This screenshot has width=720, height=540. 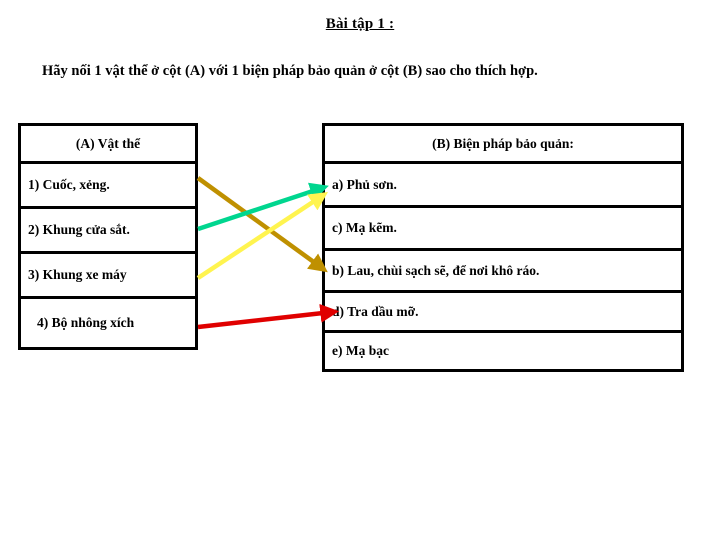 I want to click on column-a-item-3: 3) Khung xe máy, so click(x=108, y=276).